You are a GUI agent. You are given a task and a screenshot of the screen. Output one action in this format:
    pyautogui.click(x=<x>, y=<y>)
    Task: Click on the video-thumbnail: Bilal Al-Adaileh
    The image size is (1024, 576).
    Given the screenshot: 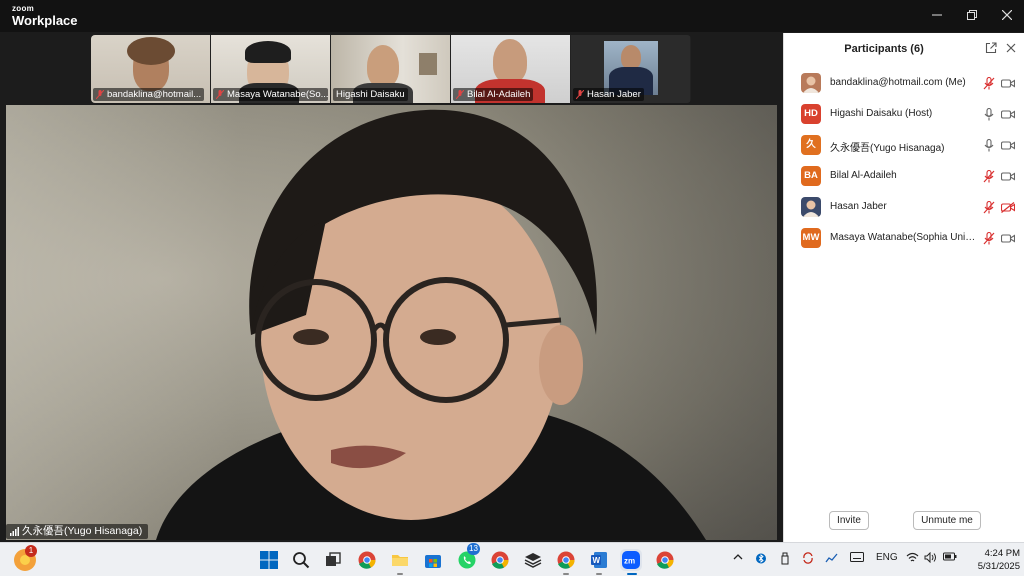 What is the action you would take?
    pyautogui.click(x=510, y=69)
    